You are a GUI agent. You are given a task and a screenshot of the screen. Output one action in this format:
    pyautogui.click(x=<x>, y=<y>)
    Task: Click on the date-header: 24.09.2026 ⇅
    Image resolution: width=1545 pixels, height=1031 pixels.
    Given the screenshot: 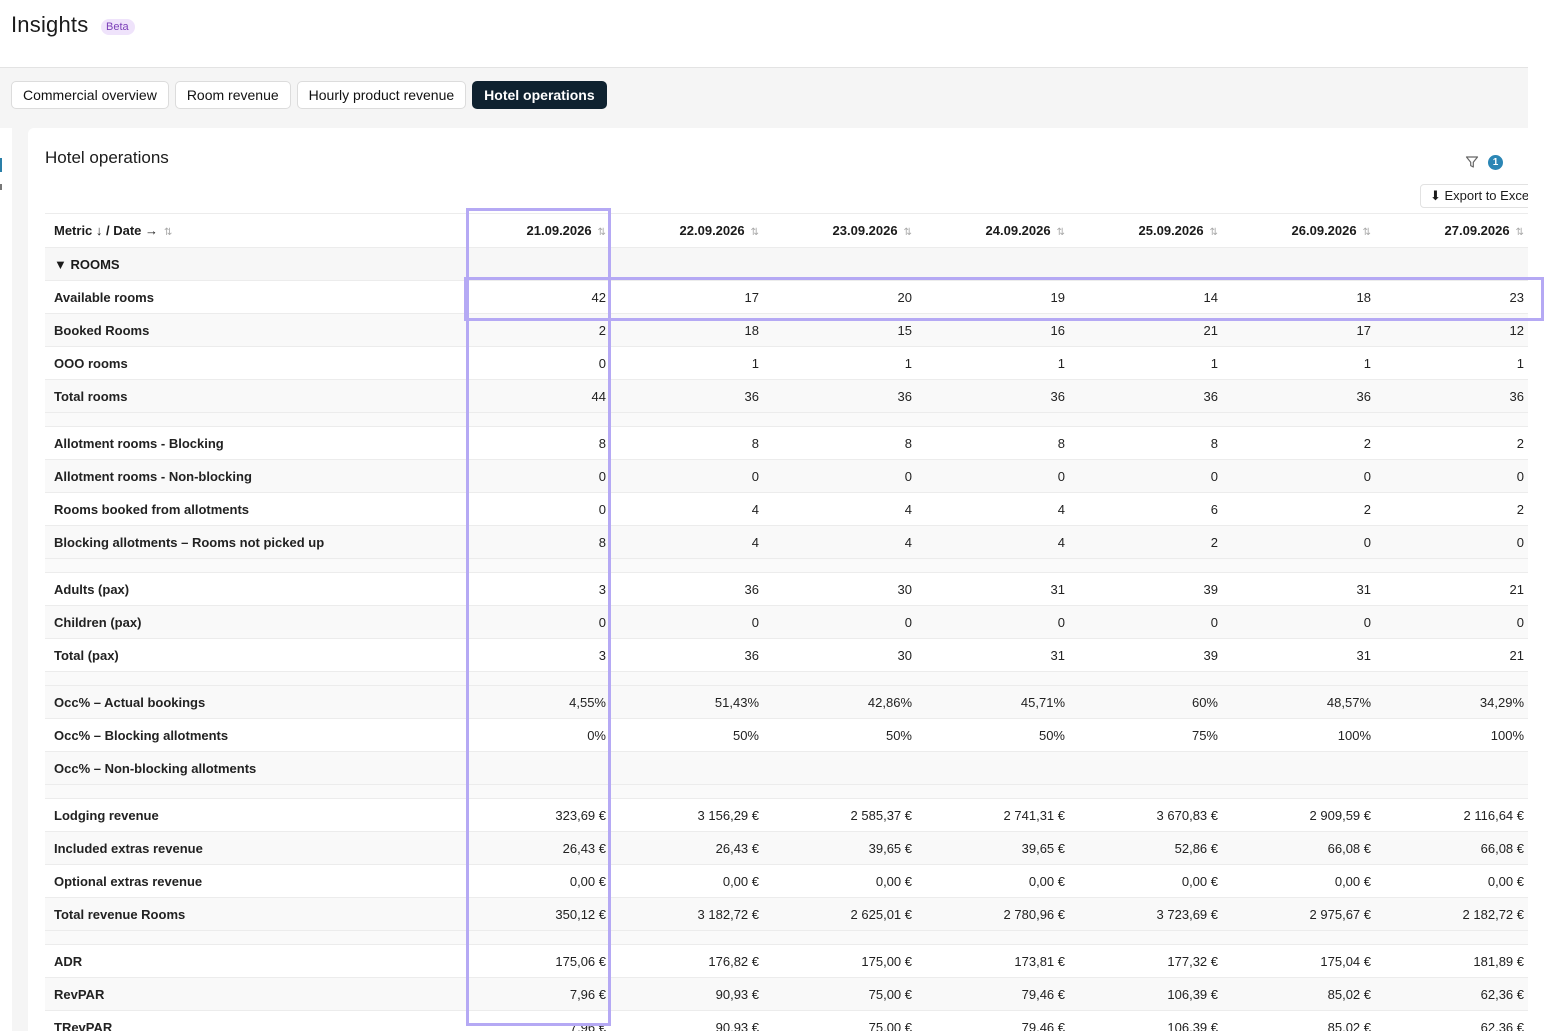 What is the action you would take?
    pyautogui.click(x=992, y=230)
    